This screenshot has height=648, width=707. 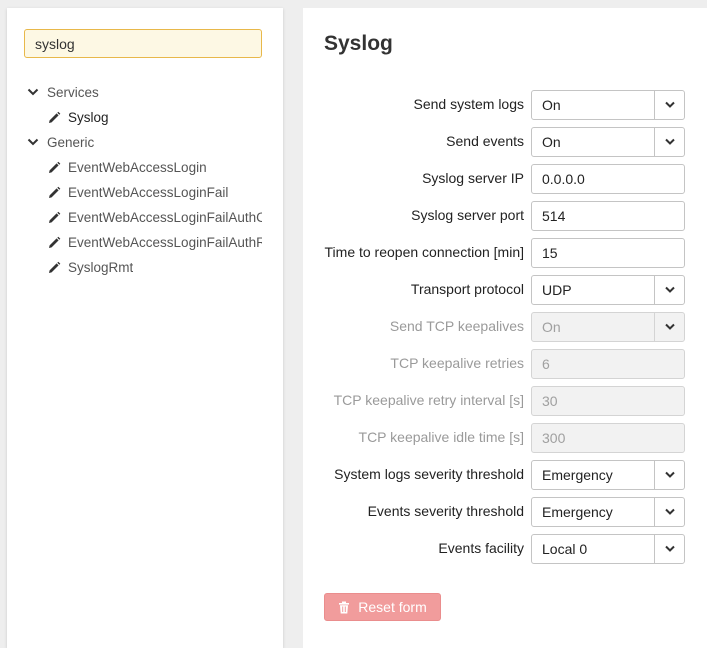 I want to click on field-label: Syslog server IP, so click(x=473, y=178).